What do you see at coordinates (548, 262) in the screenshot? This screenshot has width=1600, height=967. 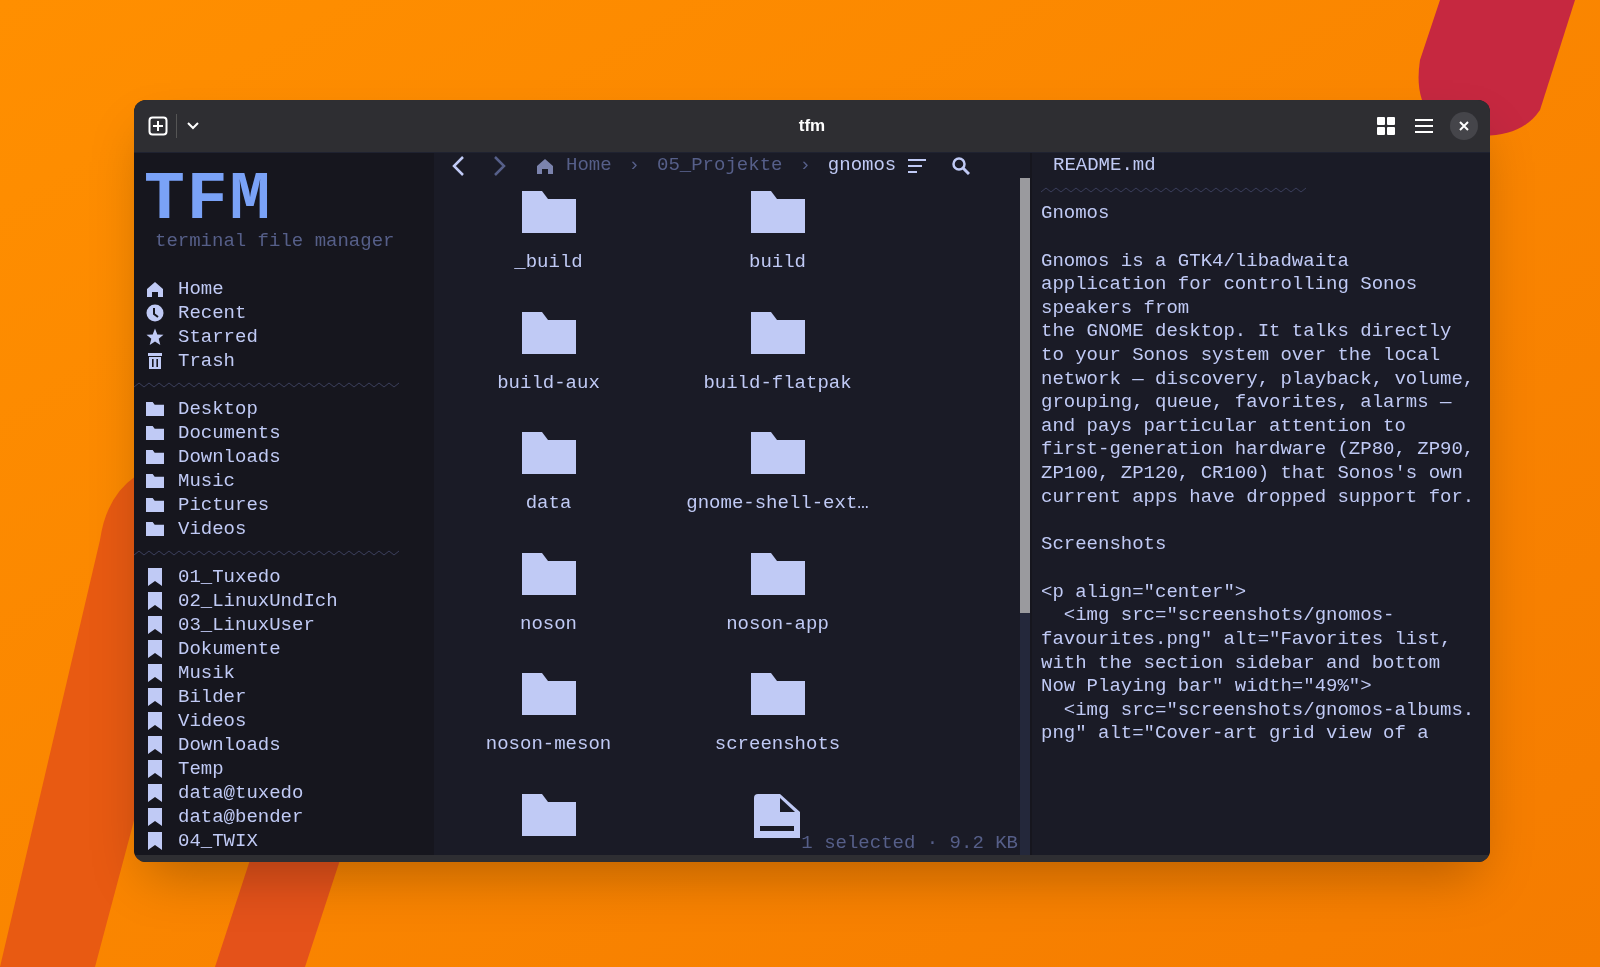 I see `file-name: _build` at bounding box center [548, 262].